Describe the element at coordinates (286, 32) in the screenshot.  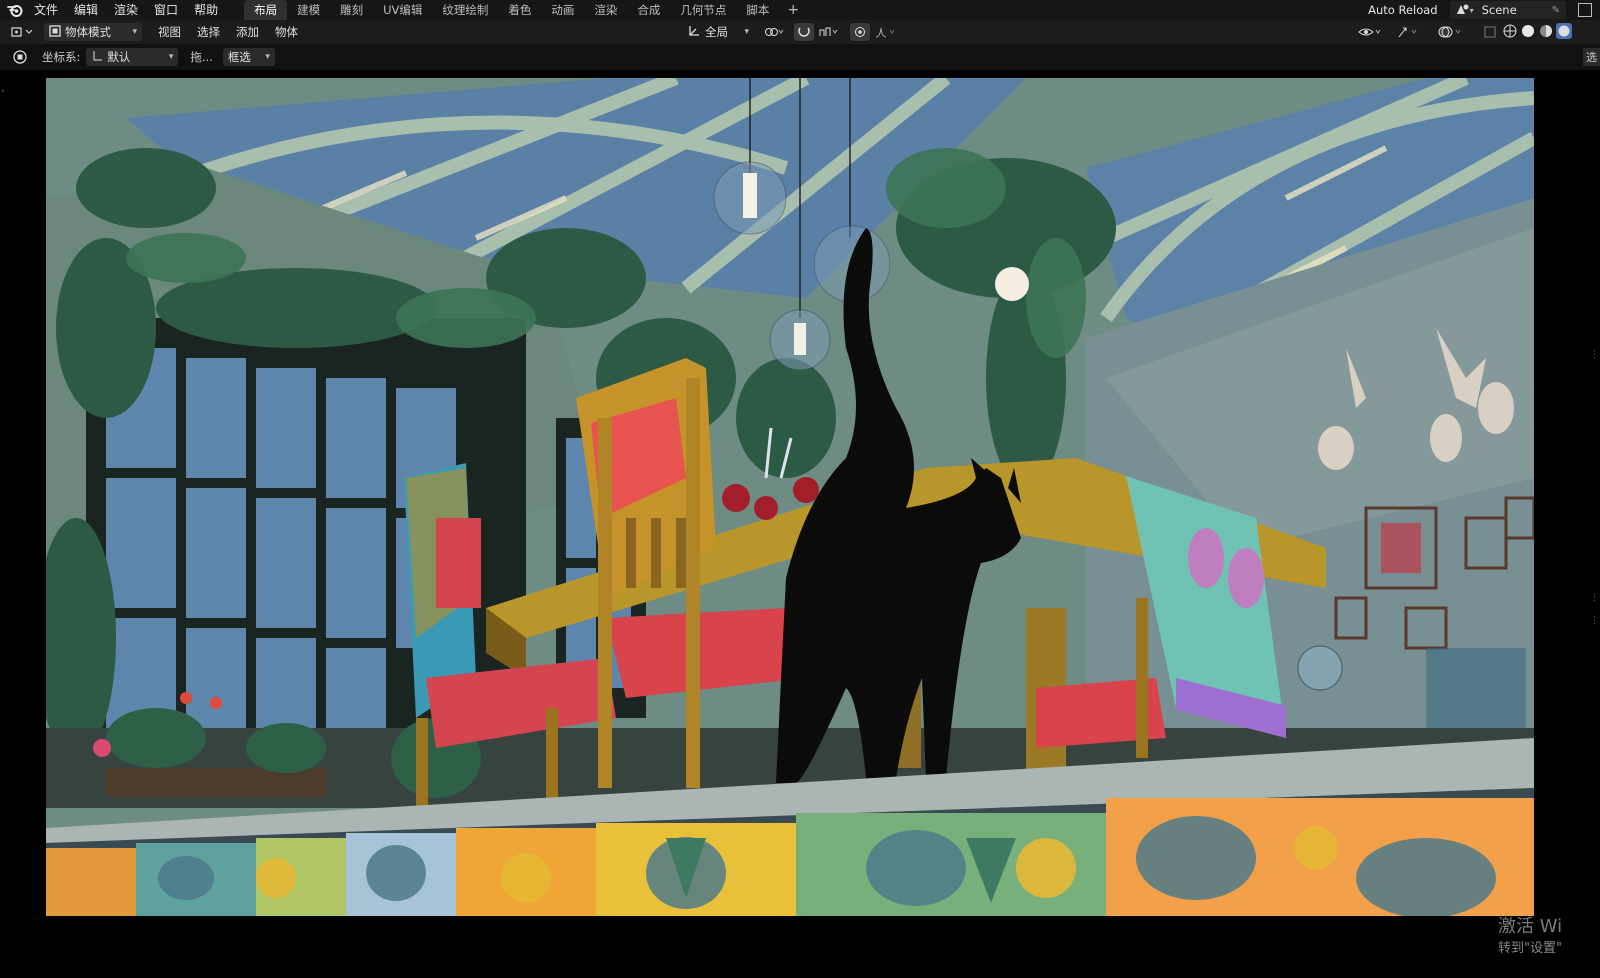
I see `menu-object: 物体` at that location.